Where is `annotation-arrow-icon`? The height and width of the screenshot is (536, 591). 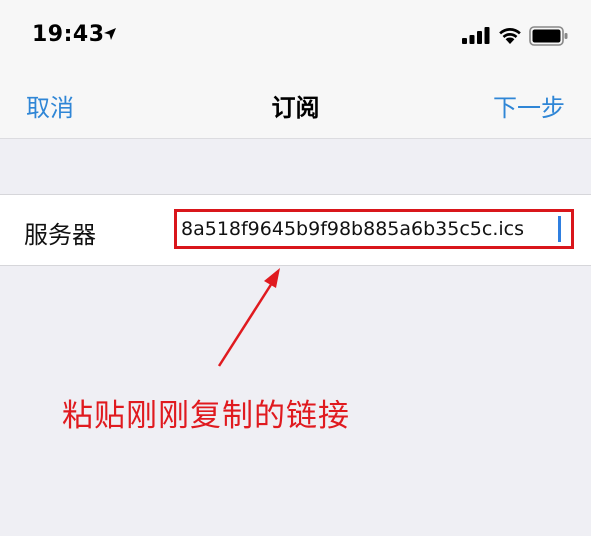
annotation-arrow-icon is located at coordinates (248, 317).